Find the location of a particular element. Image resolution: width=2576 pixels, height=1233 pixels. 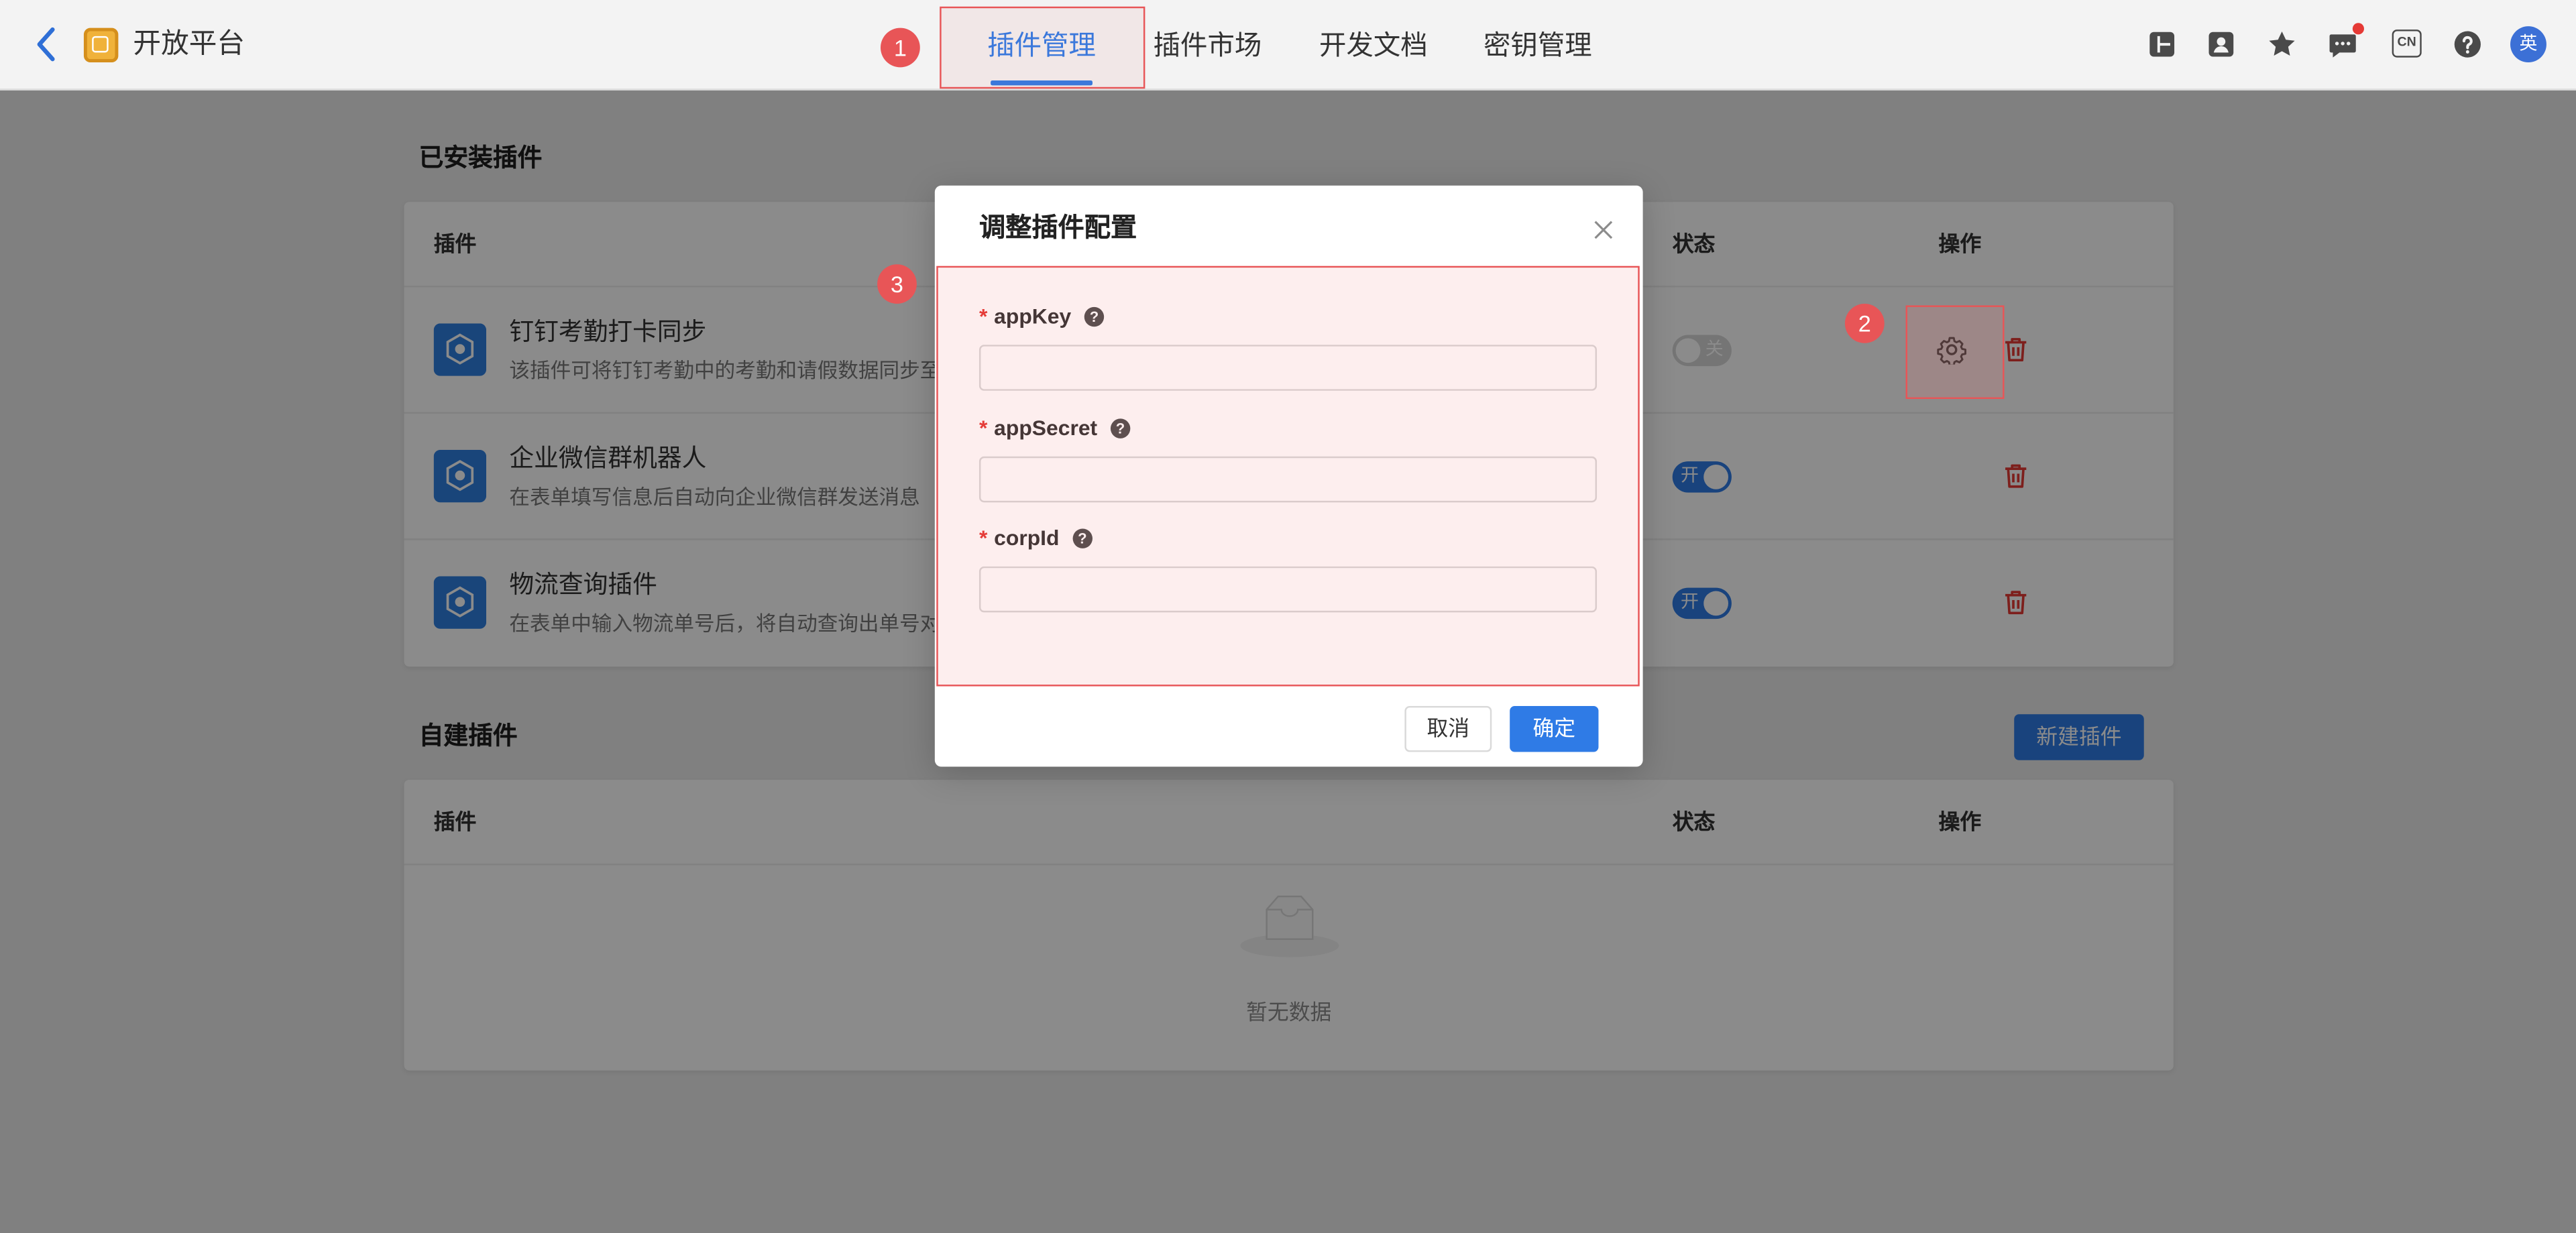

confirm-button: 确定 is located at coordinates (1554, 728).